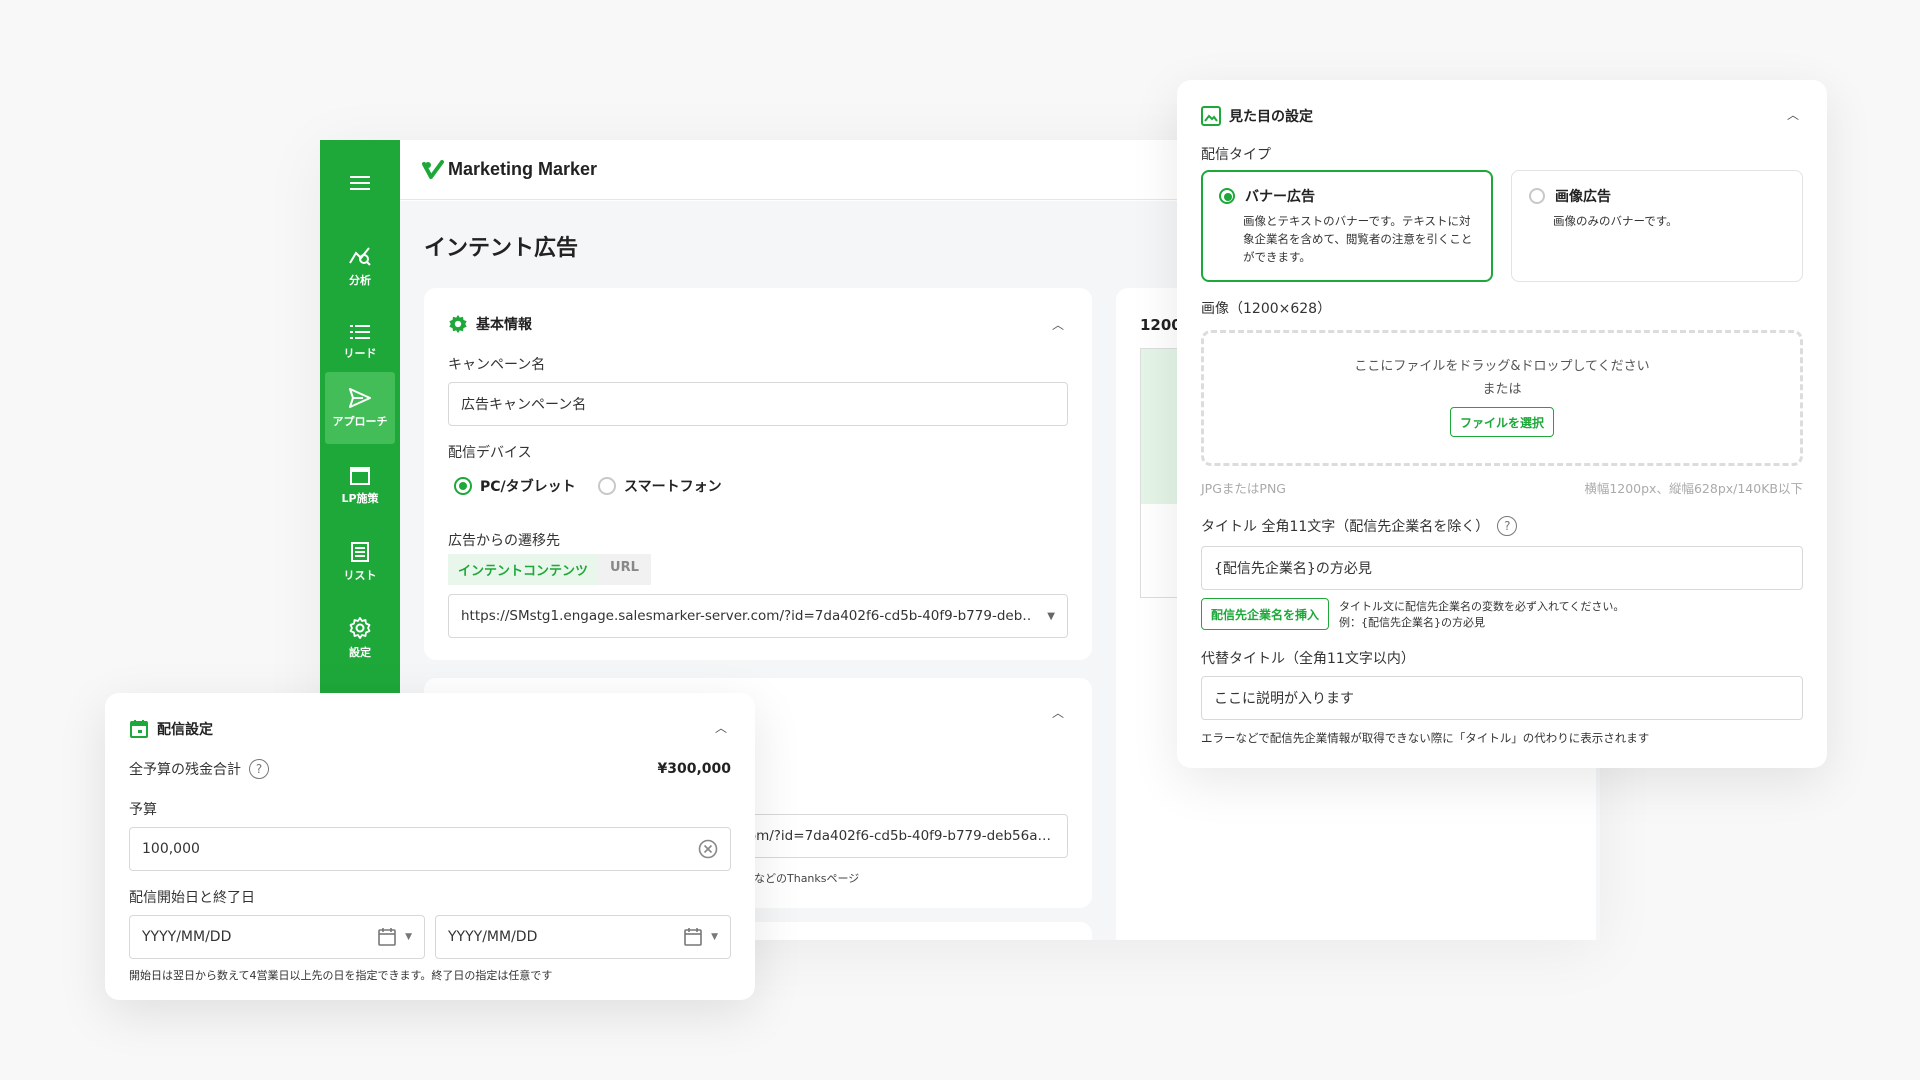 The image size is (1920, 1080). What do you see at coordinates (1502, 389) in the screenshot?
I see `drop-or-text: または` at bounding box center [1502, 389].